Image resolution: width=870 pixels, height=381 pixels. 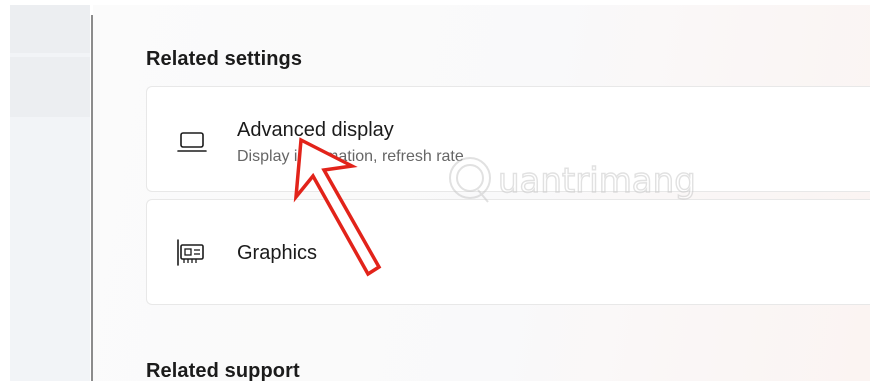 What do you see at coordinates (192, 253) in the screenshot?
I see `graphics-card-icon` at bounding box center [192, 253].